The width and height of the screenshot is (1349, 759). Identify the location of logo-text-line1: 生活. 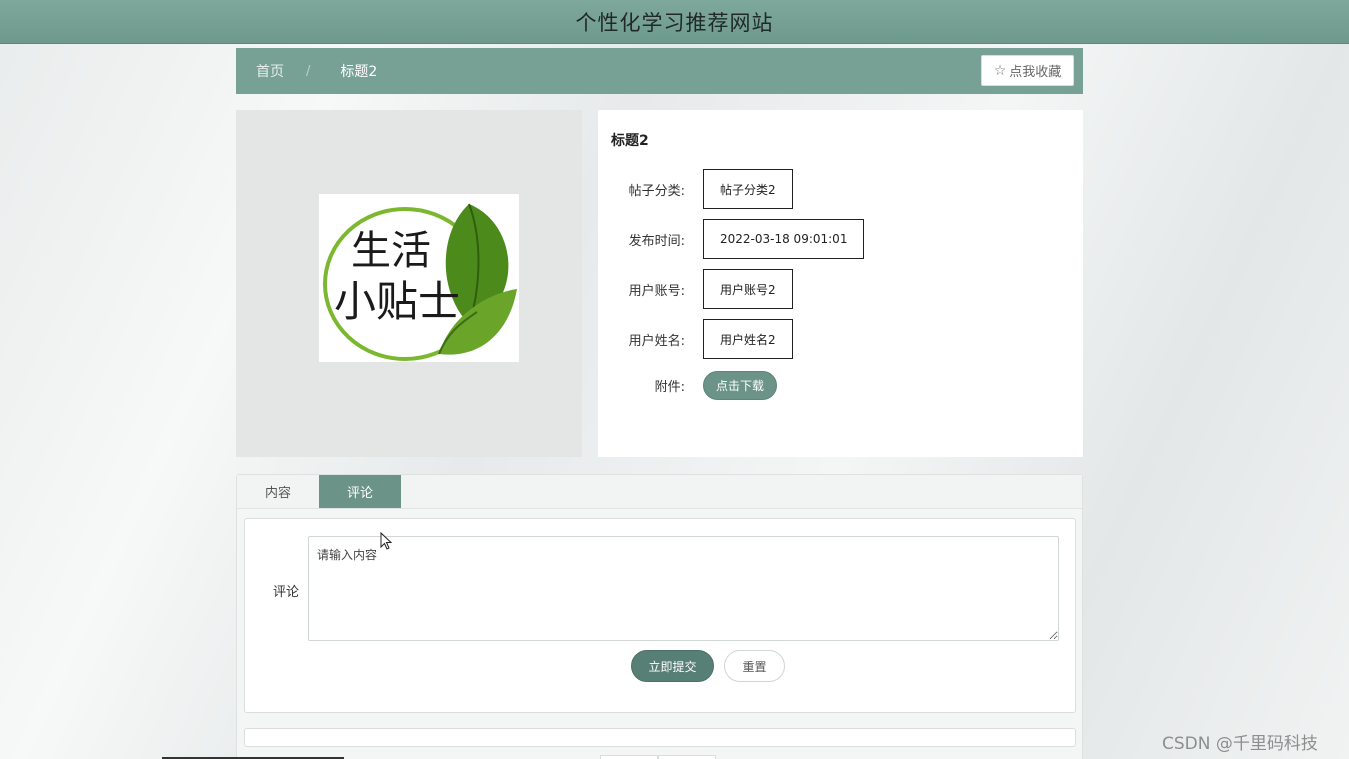
(391, 251).